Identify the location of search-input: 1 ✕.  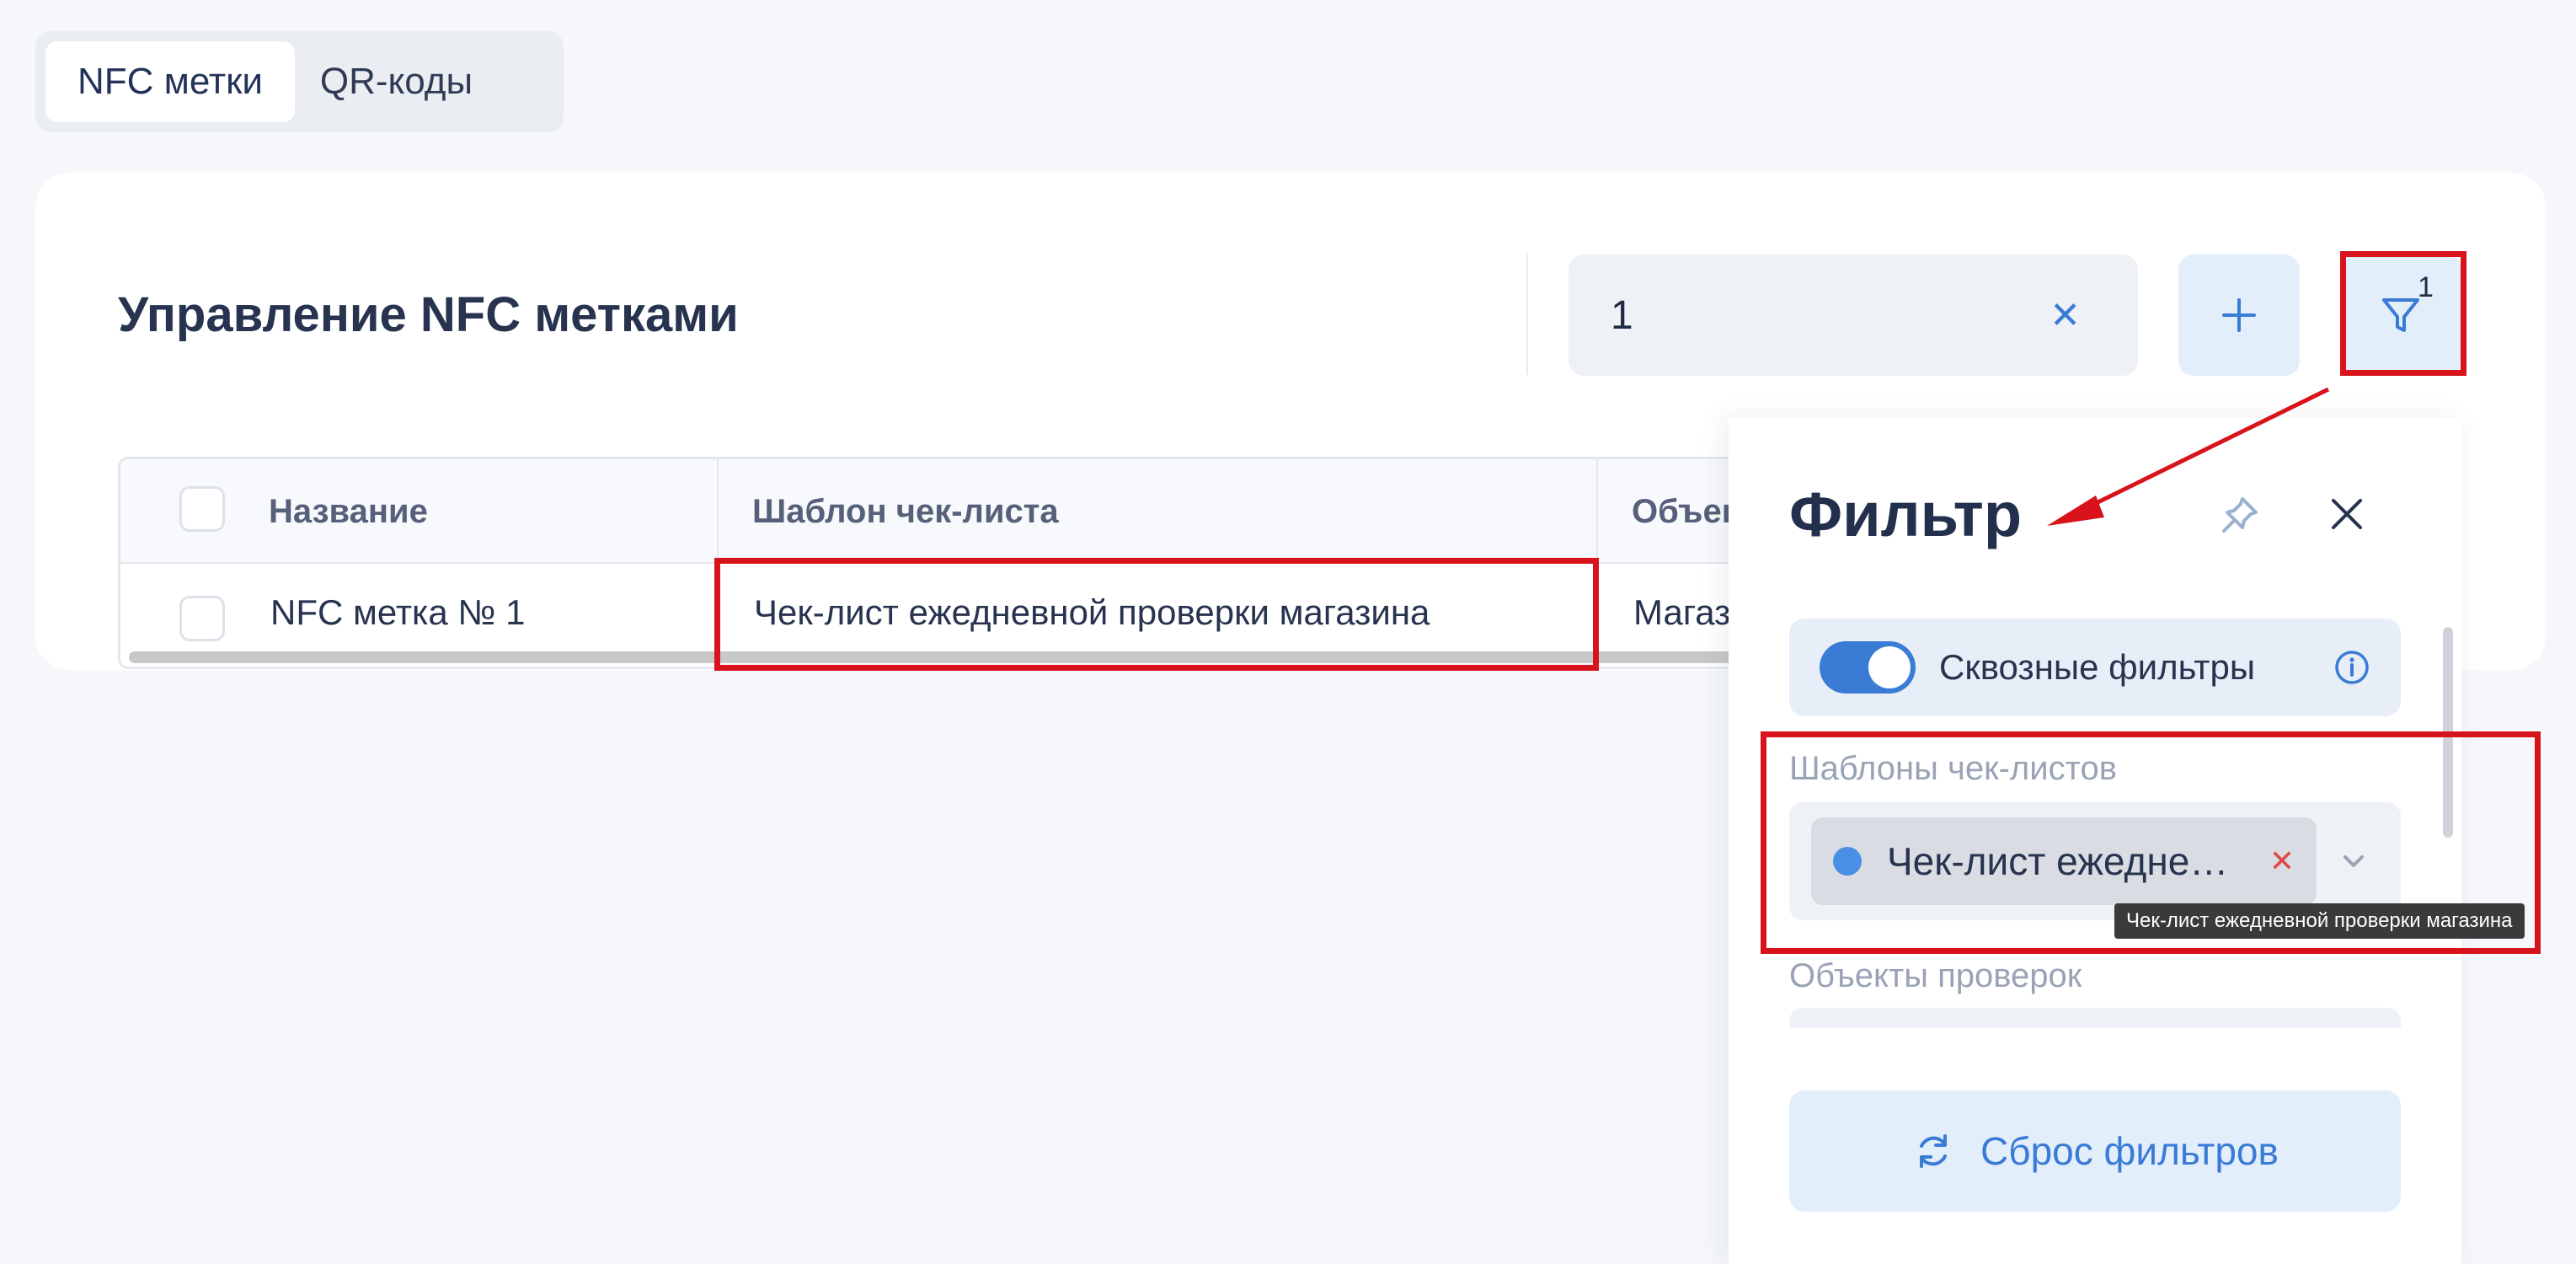
(1853, 315).